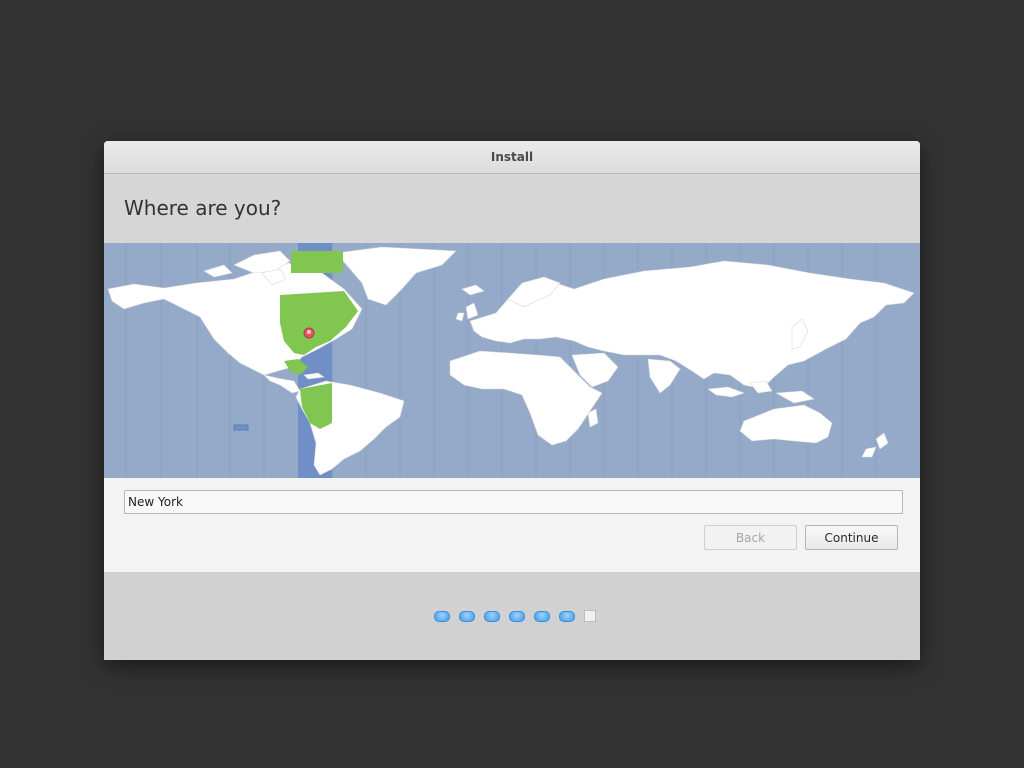  Describe the element at coordinates (590, 616) in the screenshot. I see `progress-step-current` at that location.